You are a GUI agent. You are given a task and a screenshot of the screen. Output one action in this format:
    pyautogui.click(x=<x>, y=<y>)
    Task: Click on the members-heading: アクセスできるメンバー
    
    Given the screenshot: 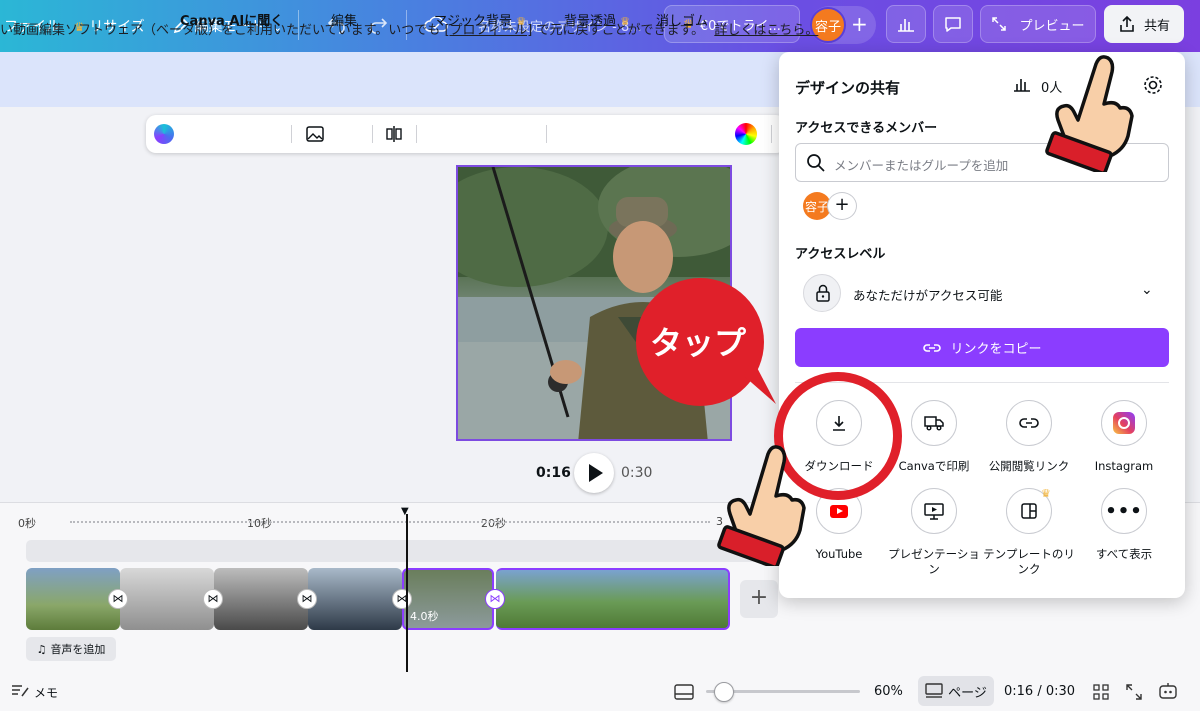 What is the action you would take?
    pyautogui.click(x=866, y=128)
    